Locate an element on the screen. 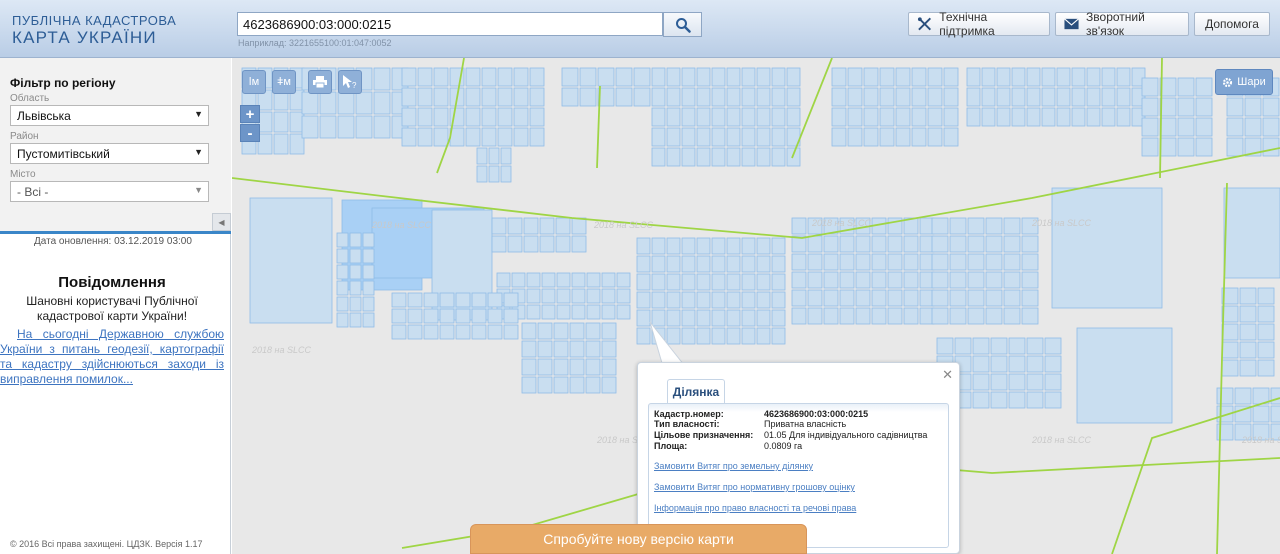  city-select: - Всі - ▼ is located at coordinates (109, 191).